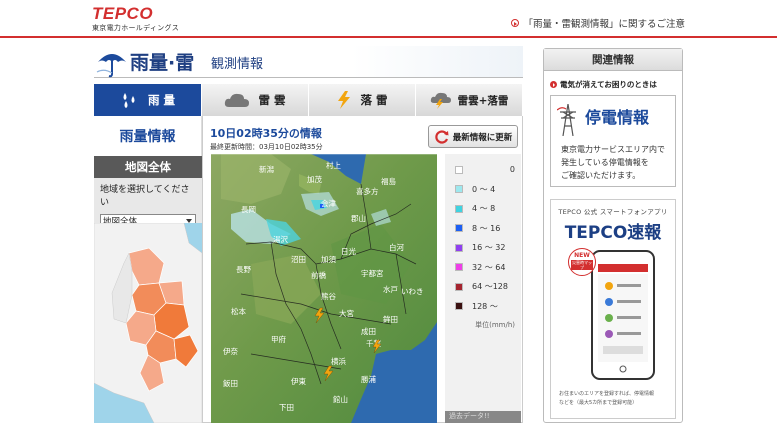 This screenshot has width=777, height=423. Describe the element at coordinates (286, 407) in the screenshot. I see `map-label: 下田` at that location.